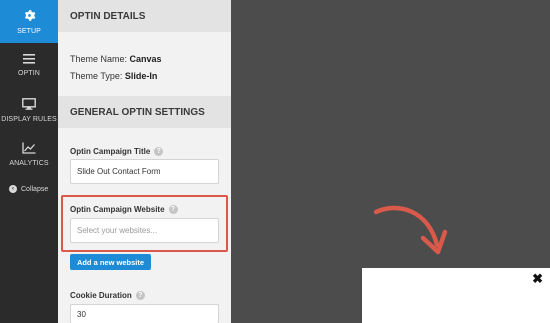 Image resolution: width=550 pixels, height=323 pixels. What do you see at coordinates (144, 112) in the screenshot?
I see `general-settings-header: GENERAL OPTIN SETTINGS` at bounding box center [144, 112].